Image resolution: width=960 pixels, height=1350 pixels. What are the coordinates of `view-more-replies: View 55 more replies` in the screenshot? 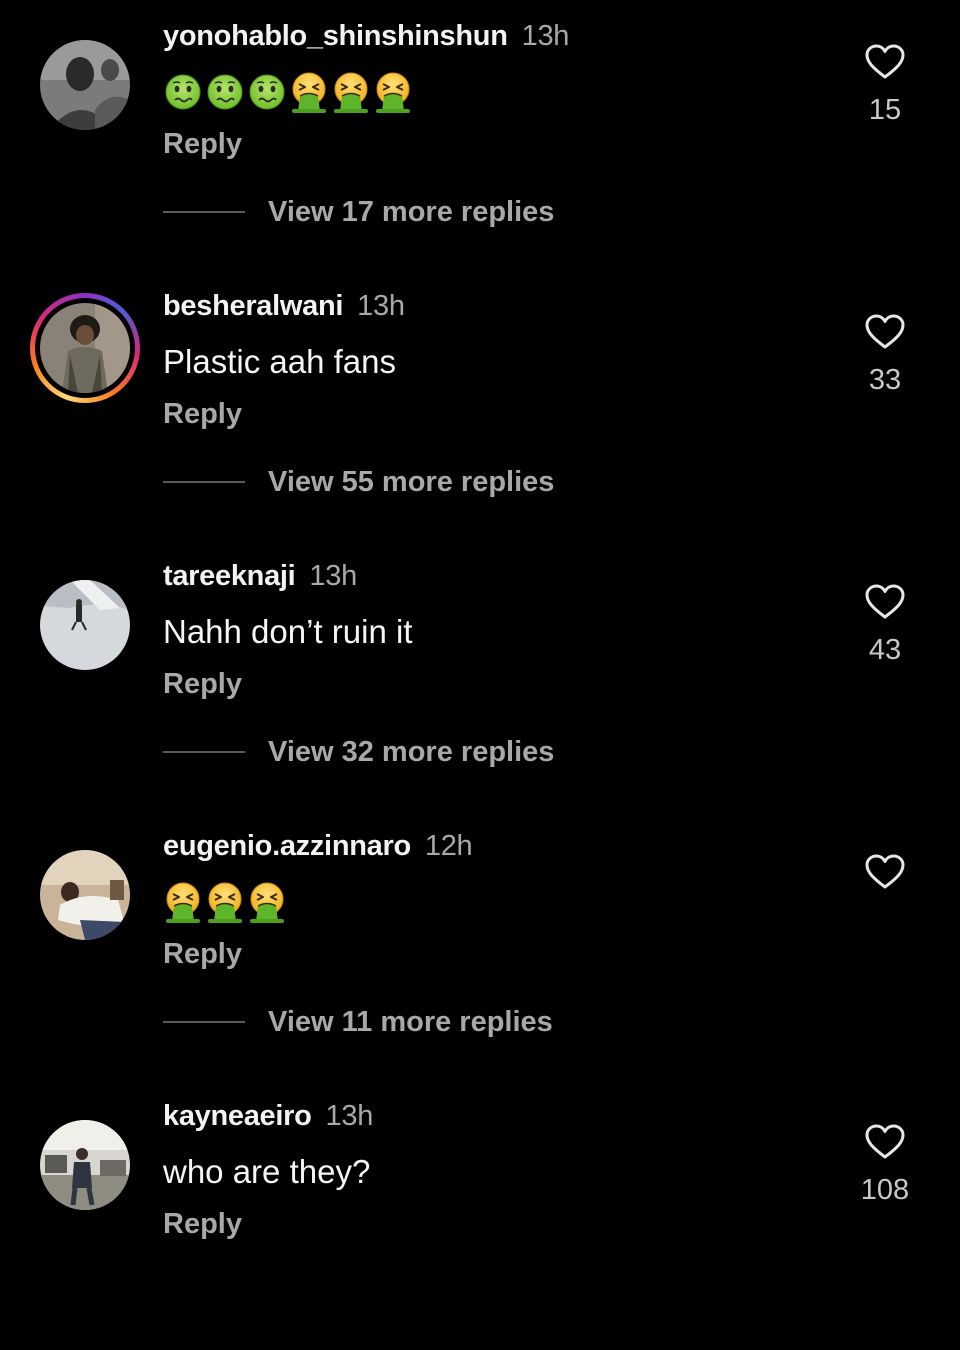 It's located at (358, 482).